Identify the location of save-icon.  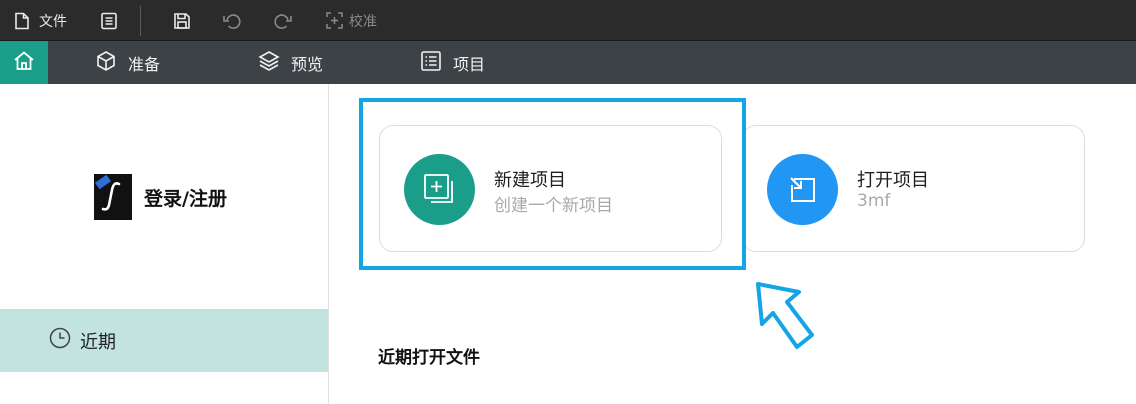
(182, 21).